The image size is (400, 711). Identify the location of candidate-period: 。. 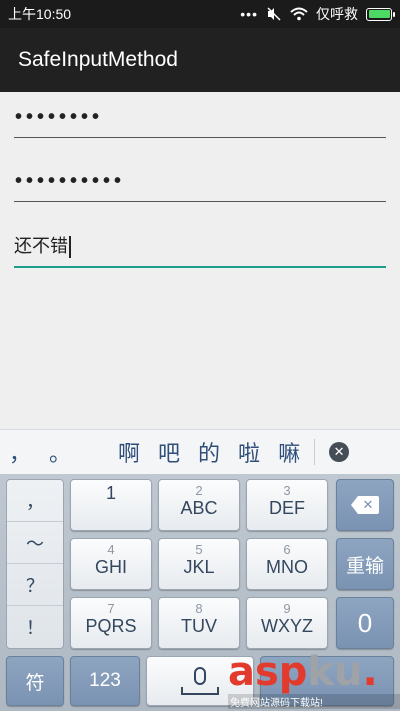
(60, 452).